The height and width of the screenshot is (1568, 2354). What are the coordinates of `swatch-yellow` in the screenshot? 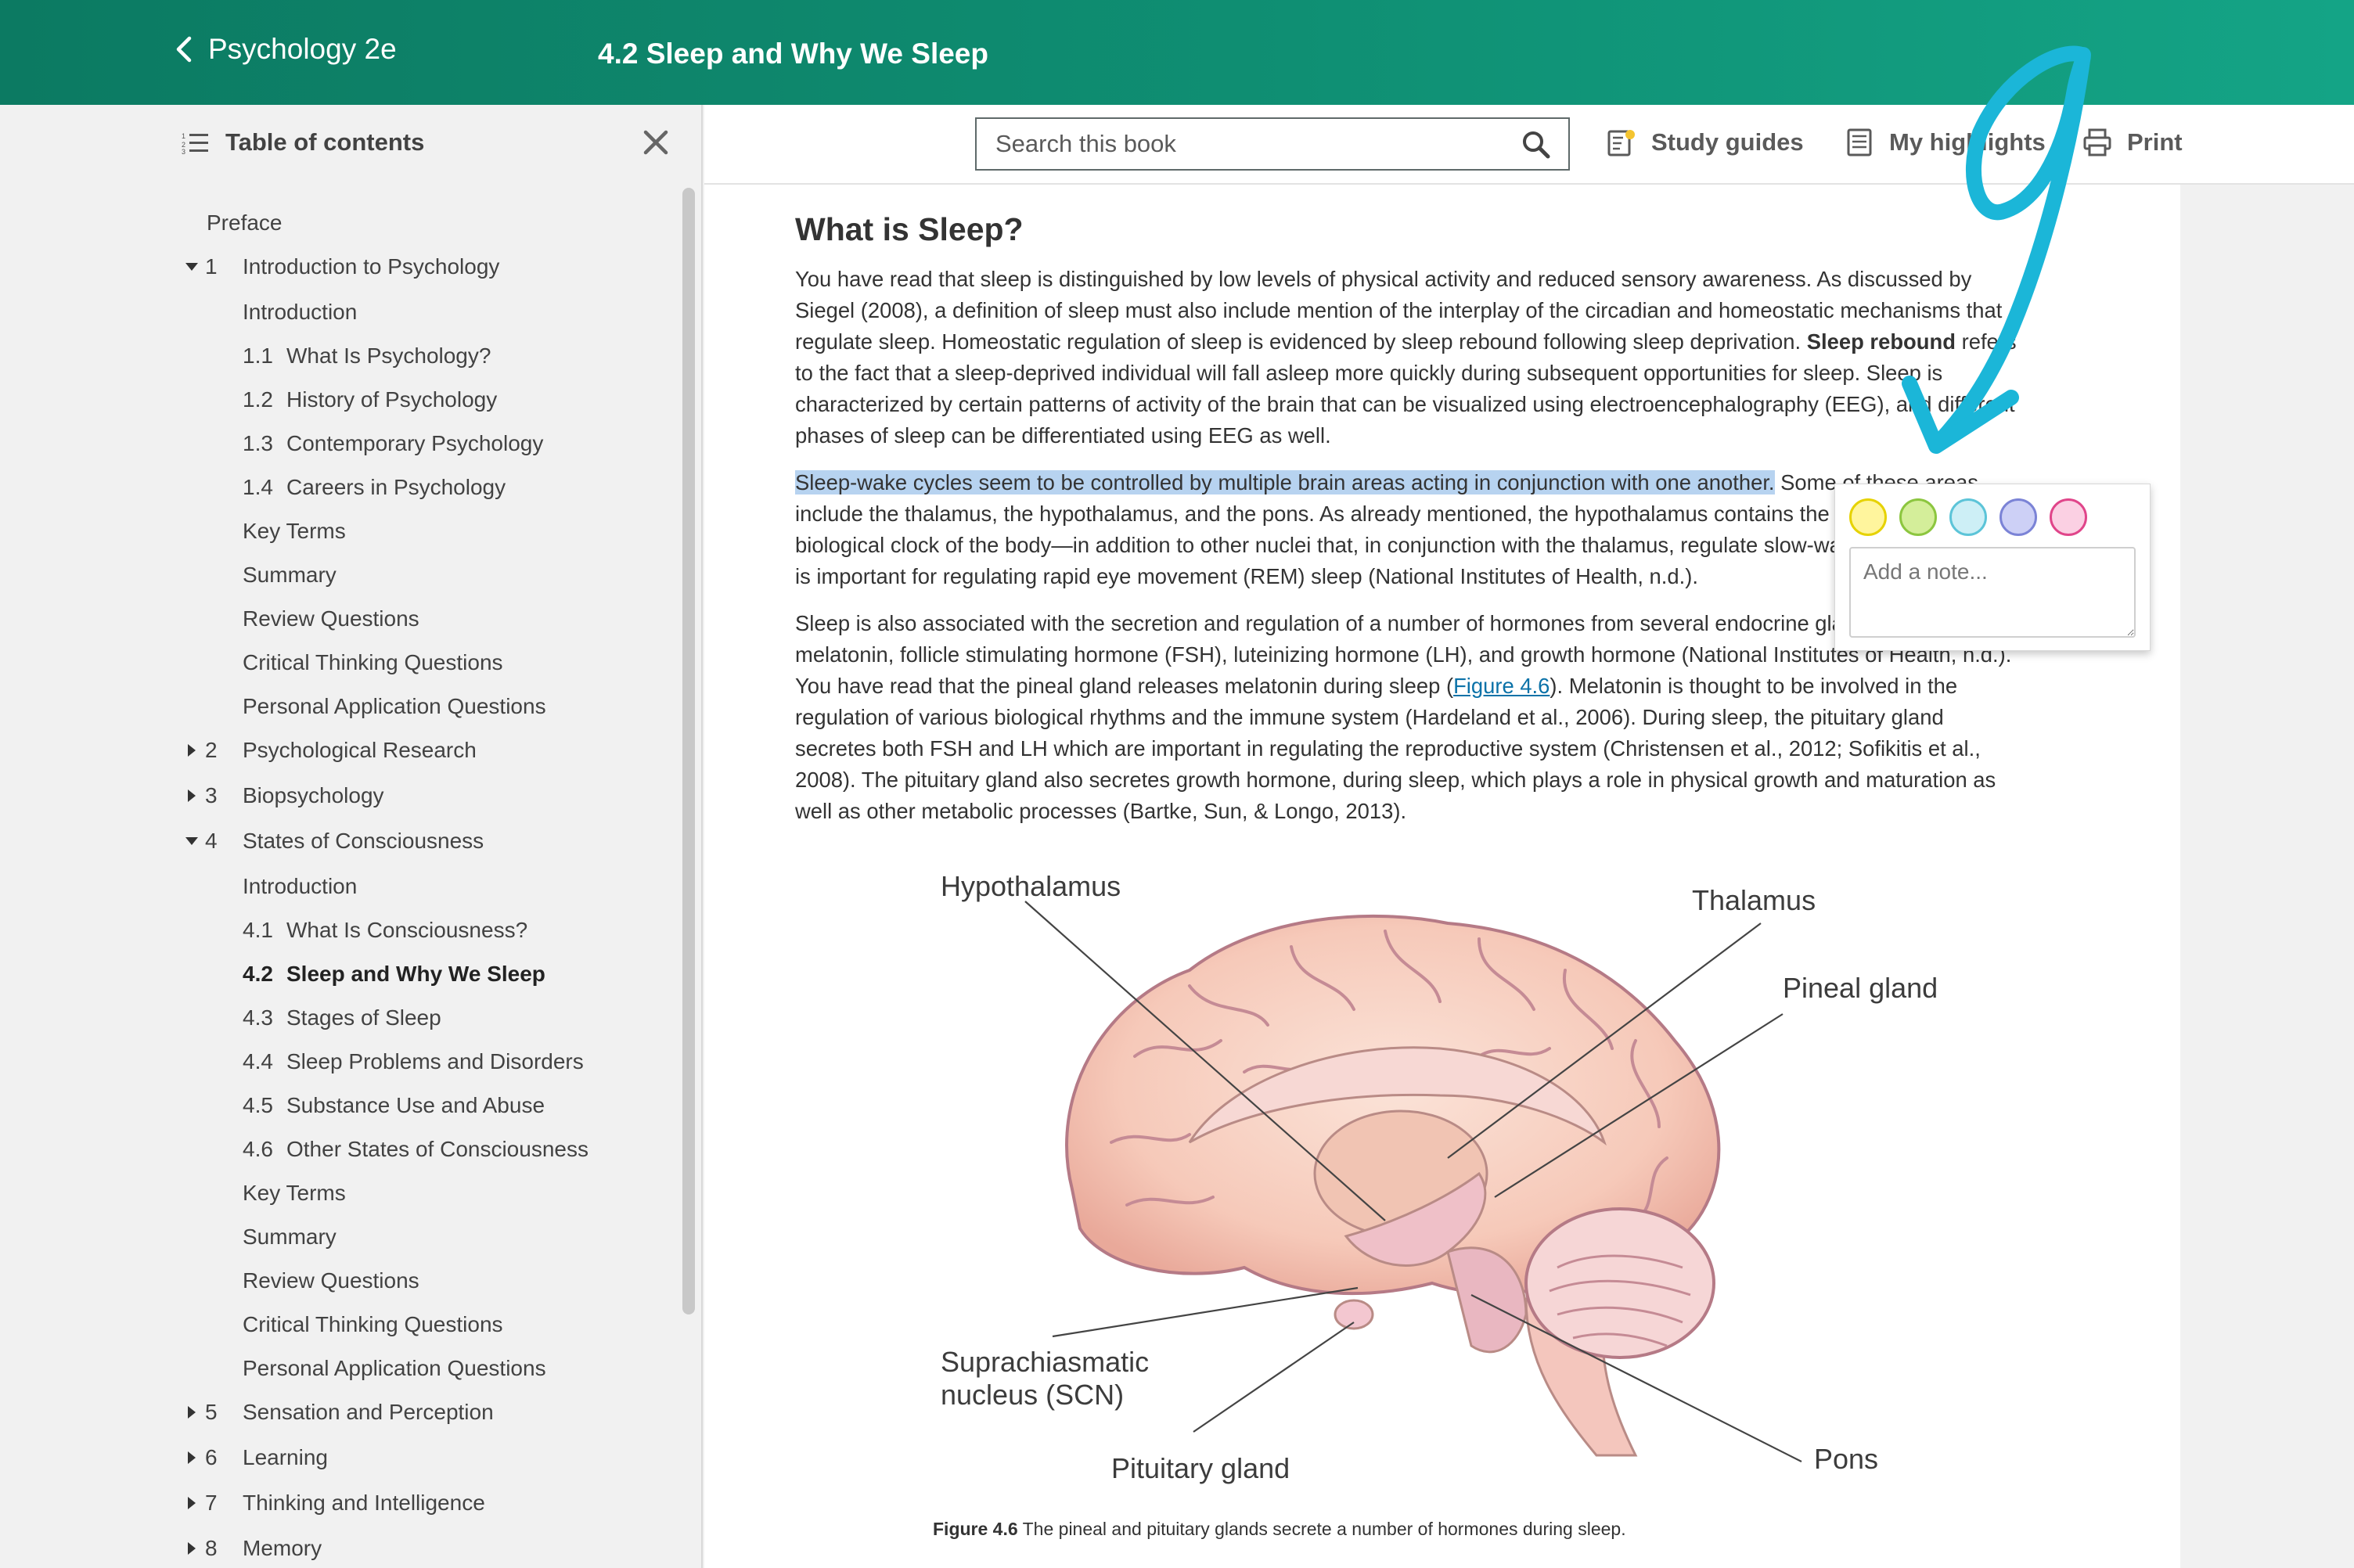 It's located at (1868, 517).